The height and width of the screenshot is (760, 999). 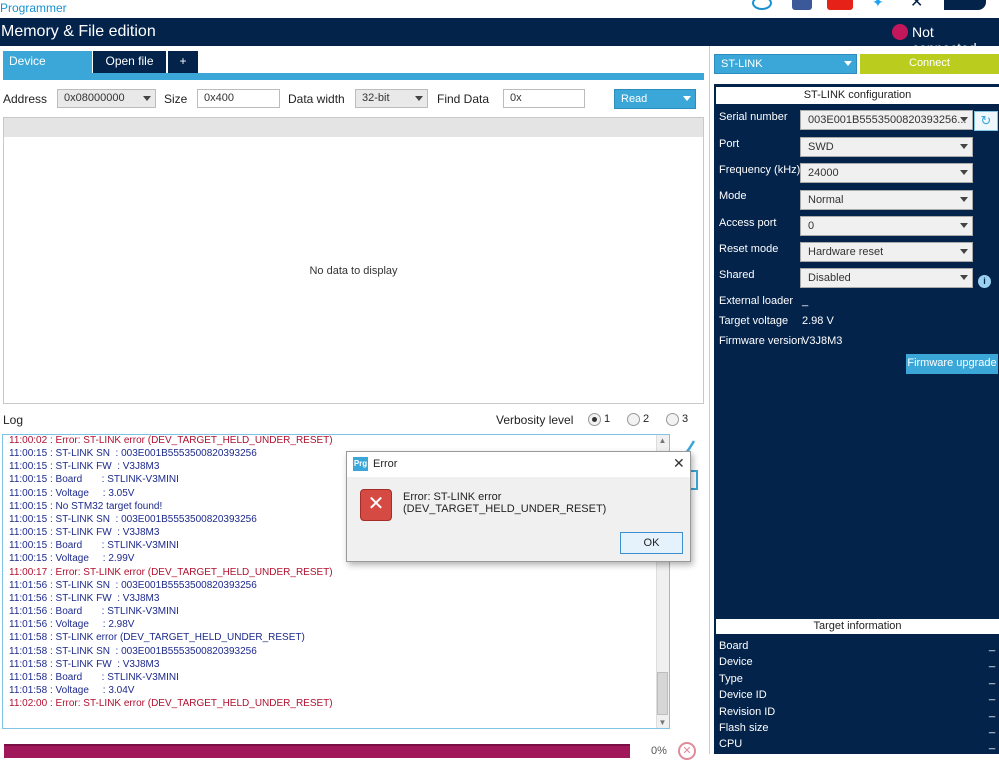 What do you see at coordinates (353, 127) in the screenshot?
I see `memory-grid-header` at bounding box center [353, 127].